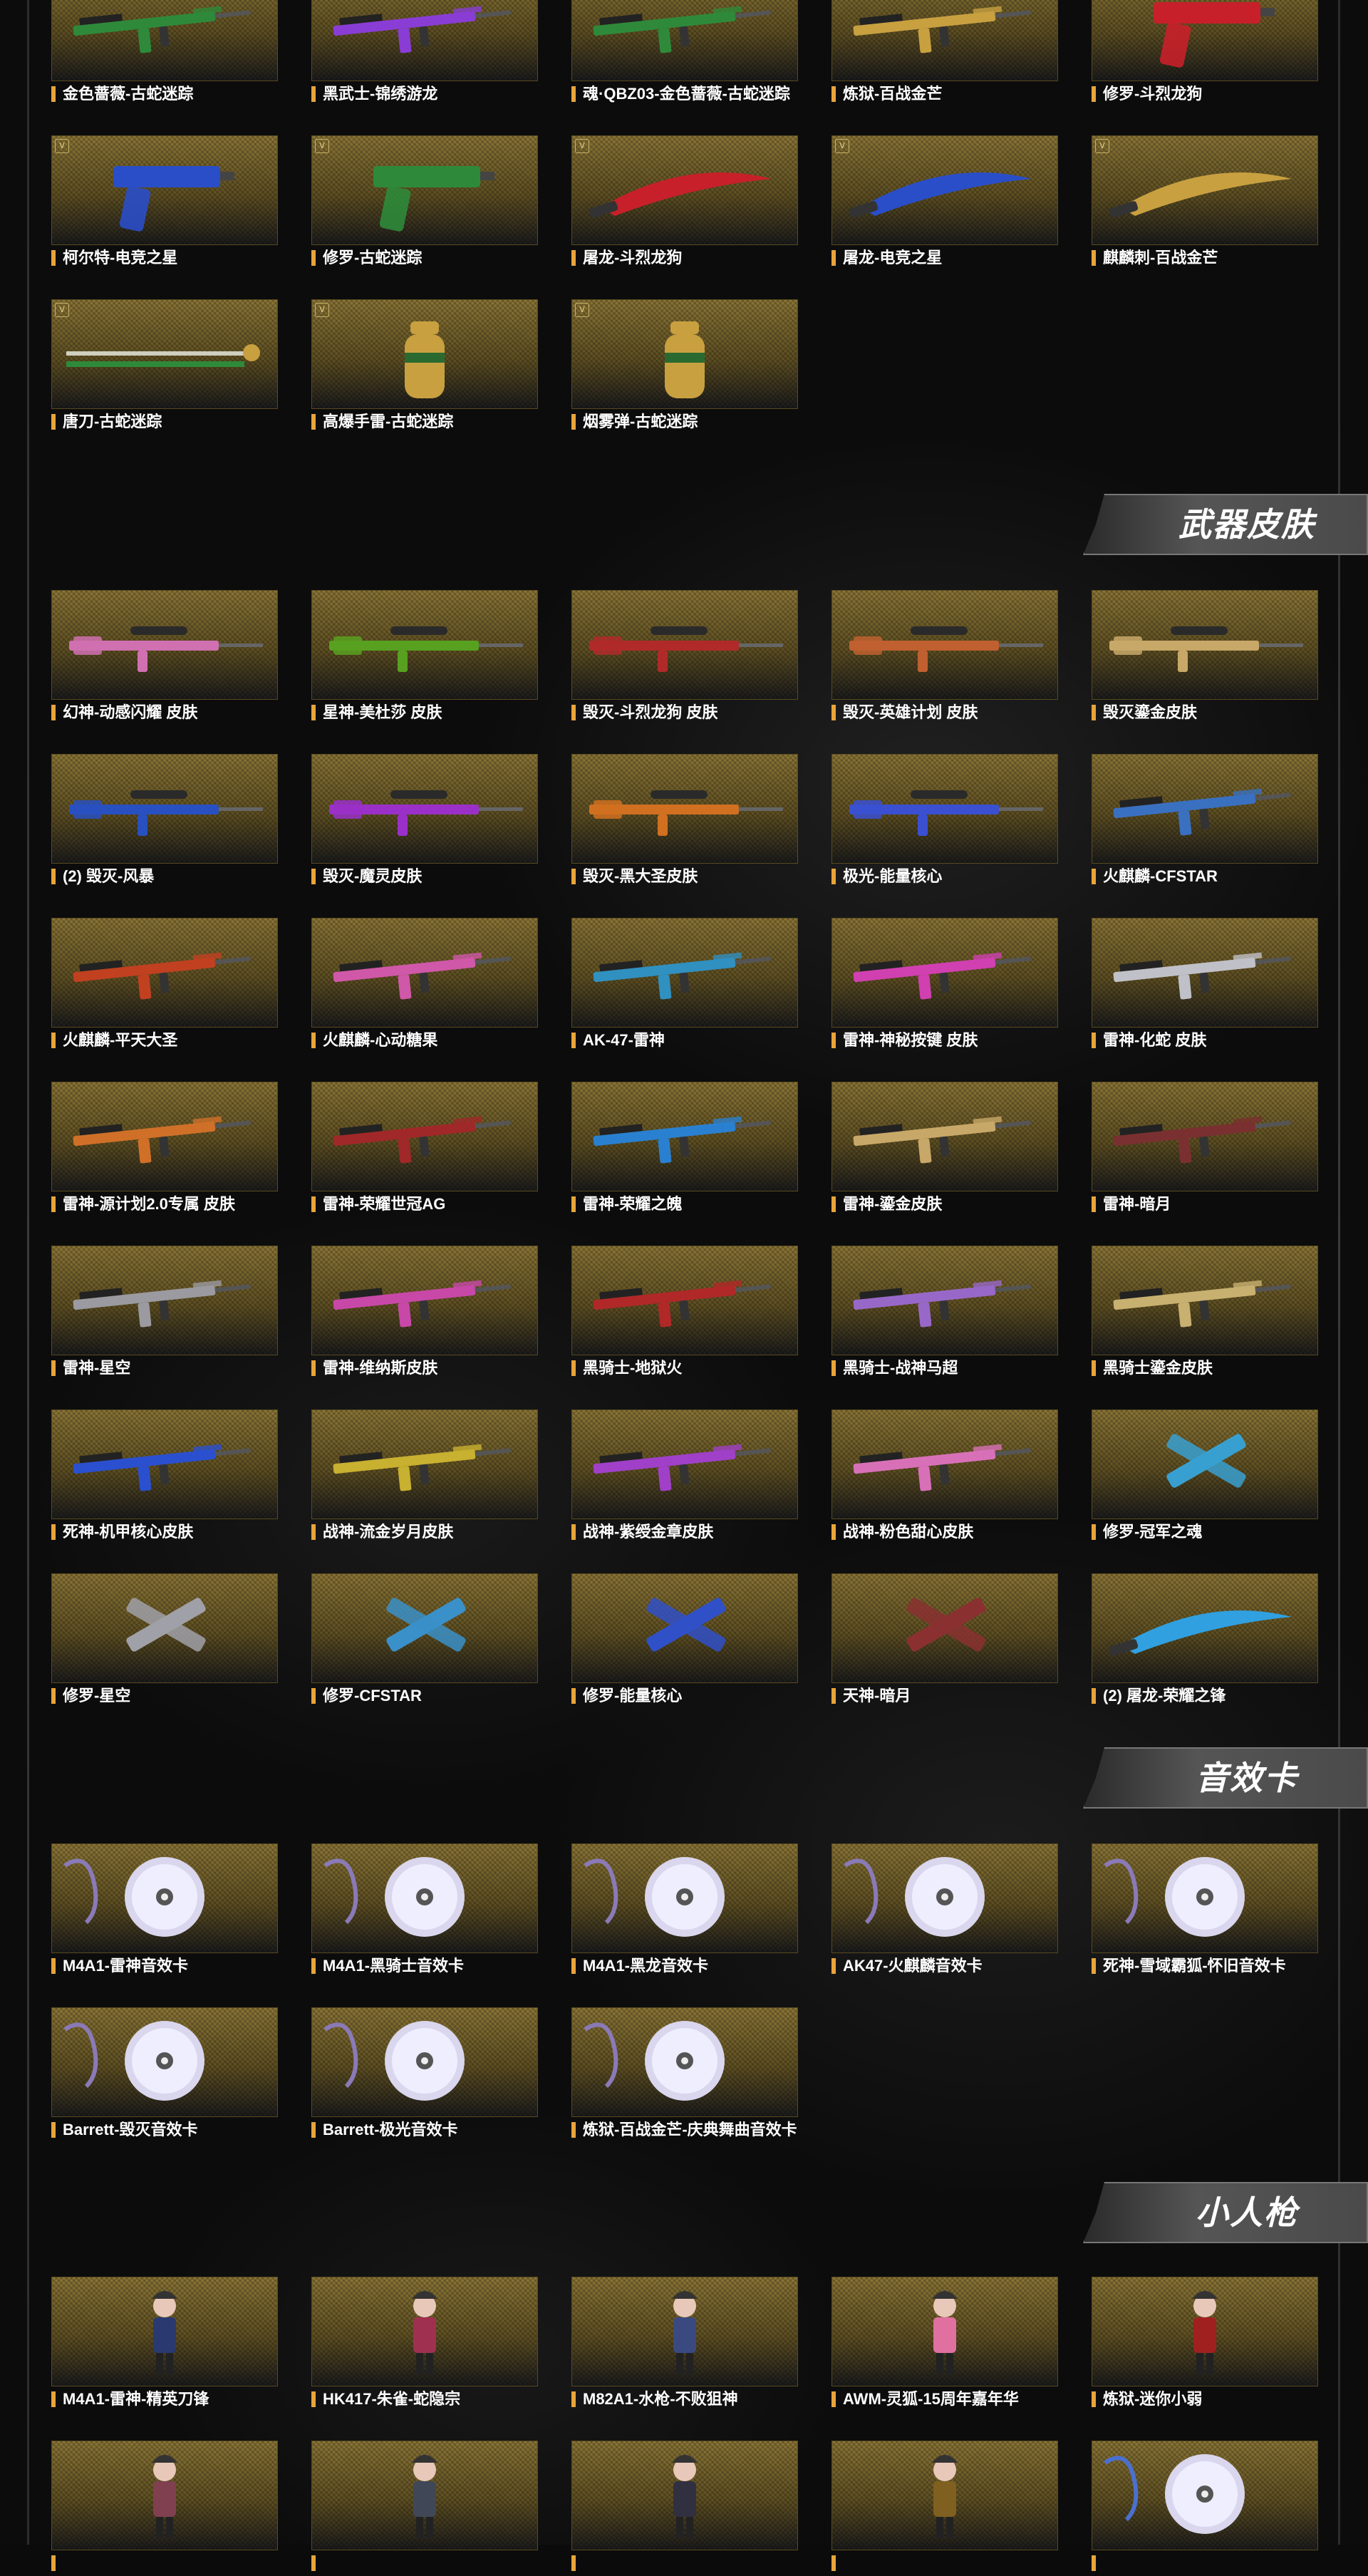  I want to click on item-card: 修罗-能量核心, so click(684, 1641).